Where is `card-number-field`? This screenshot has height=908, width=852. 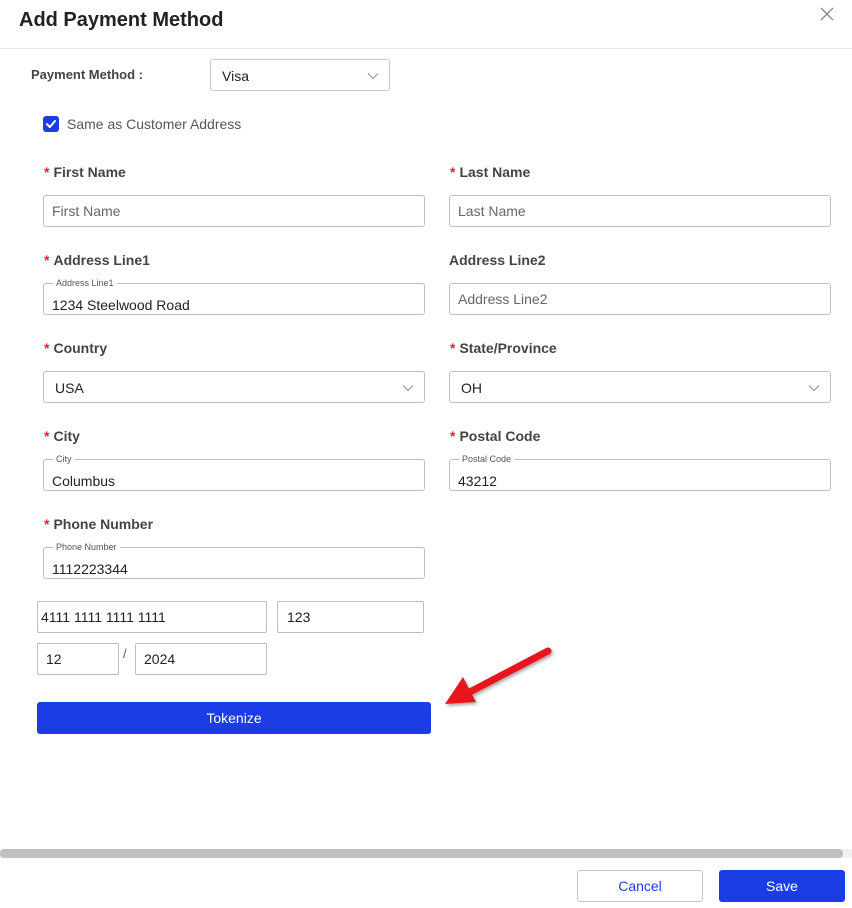 card-number-field is located at coordinates (152, 617).